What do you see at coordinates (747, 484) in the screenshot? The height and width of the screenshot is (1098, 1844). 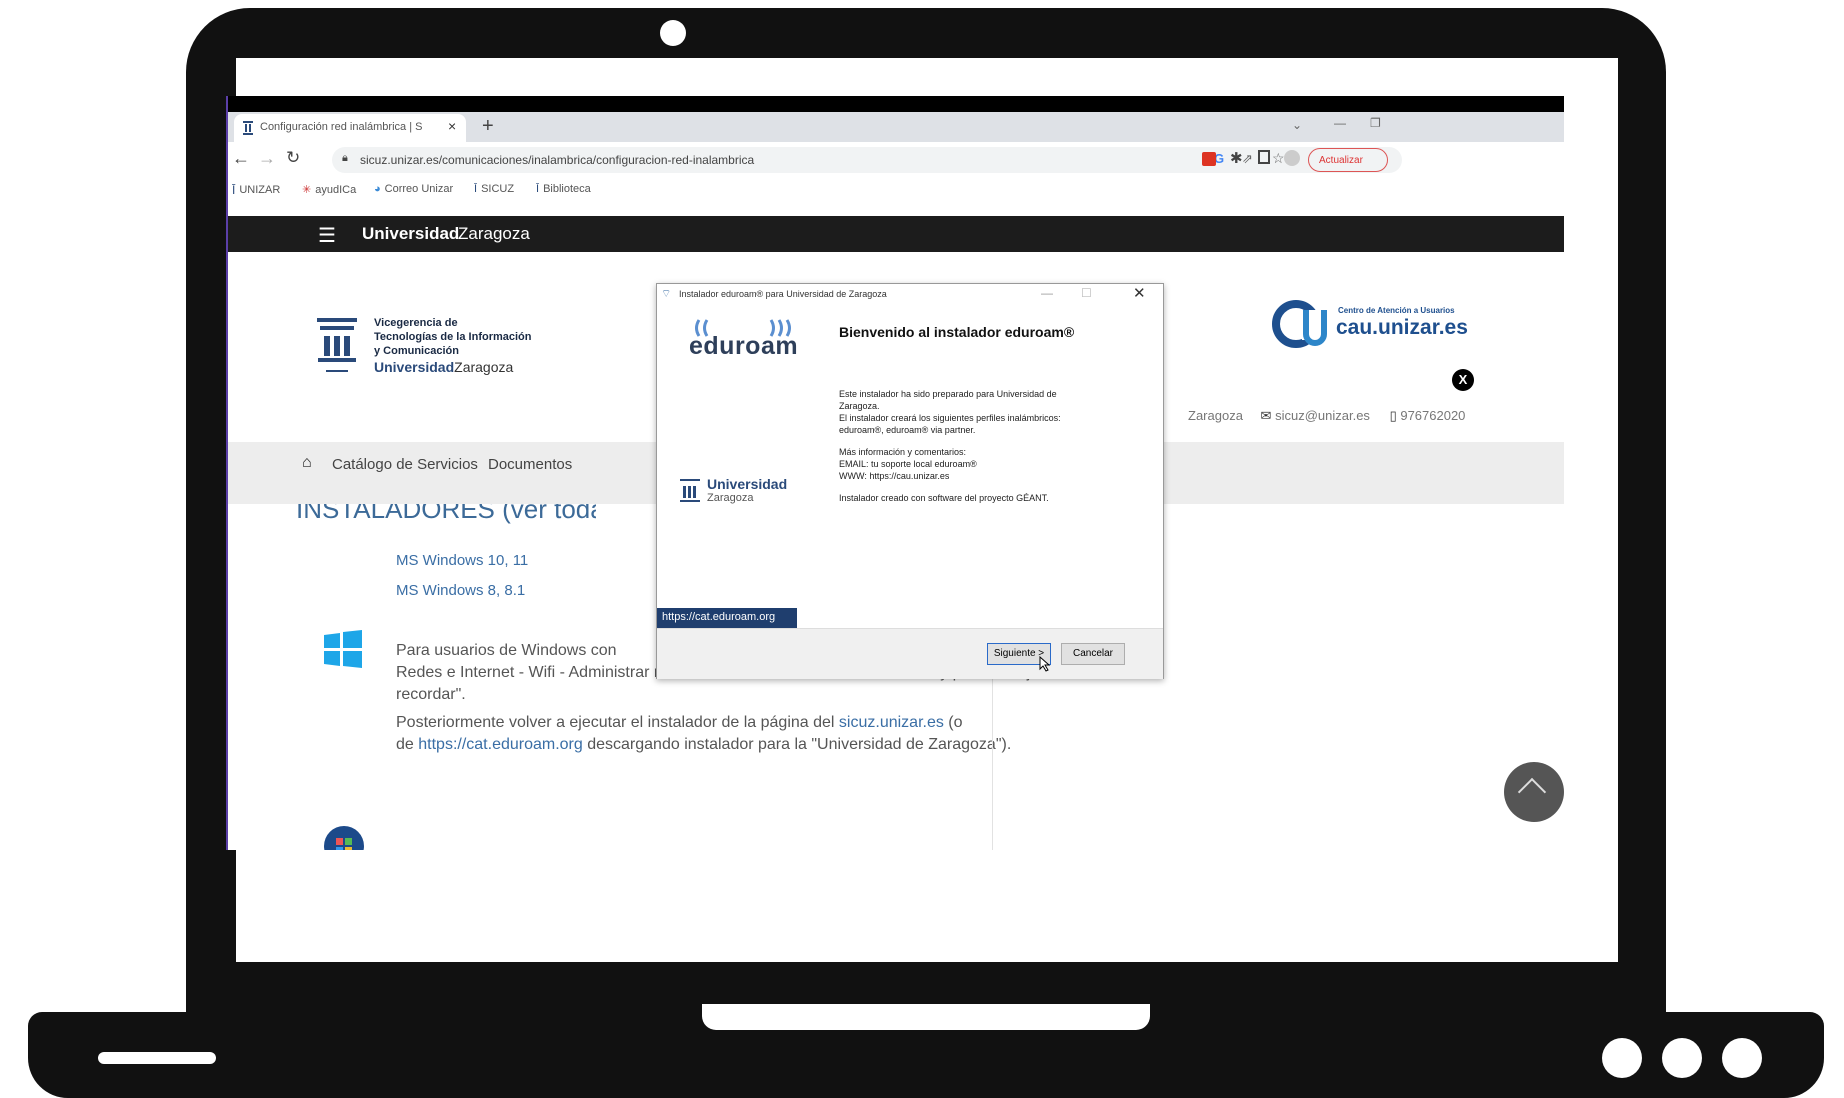 I see `dialog-uni-bold: Universidad` at bounding box center [747, 484].